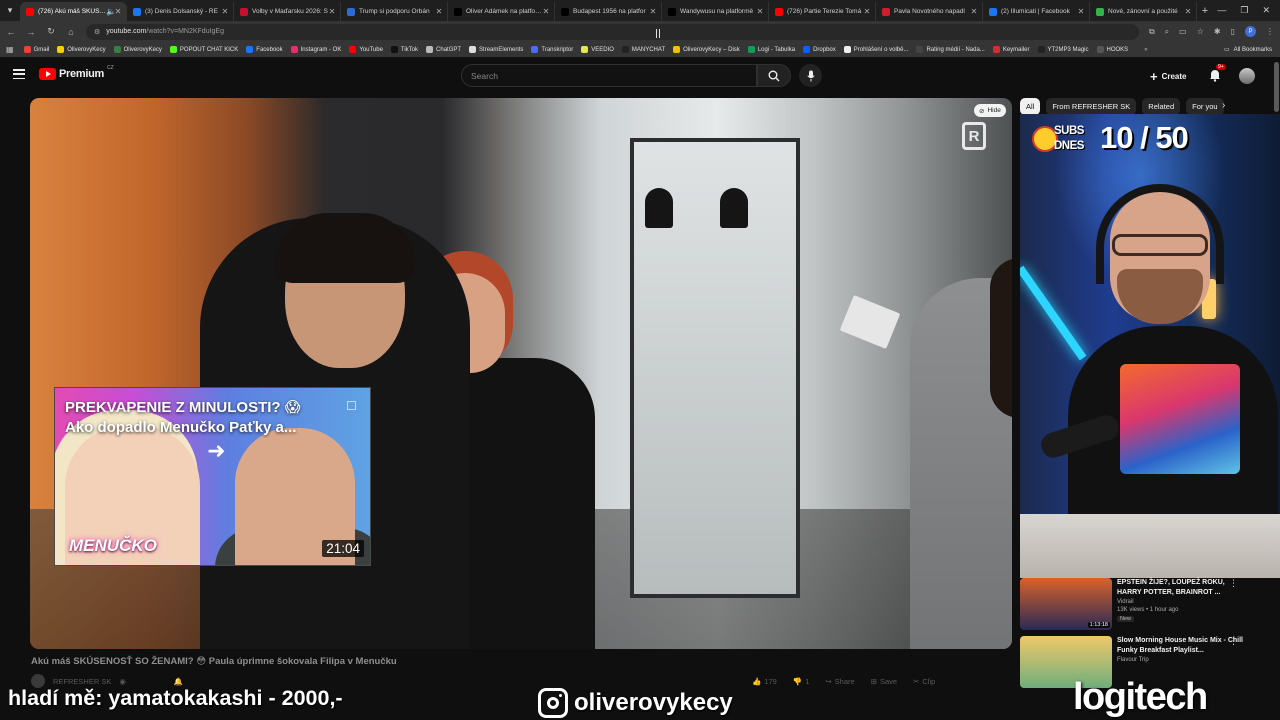  What do you see at coordinates (1183, 31) in the screenshot?
I see `cast-icon: ▭` at bounding box center [1183, 31].